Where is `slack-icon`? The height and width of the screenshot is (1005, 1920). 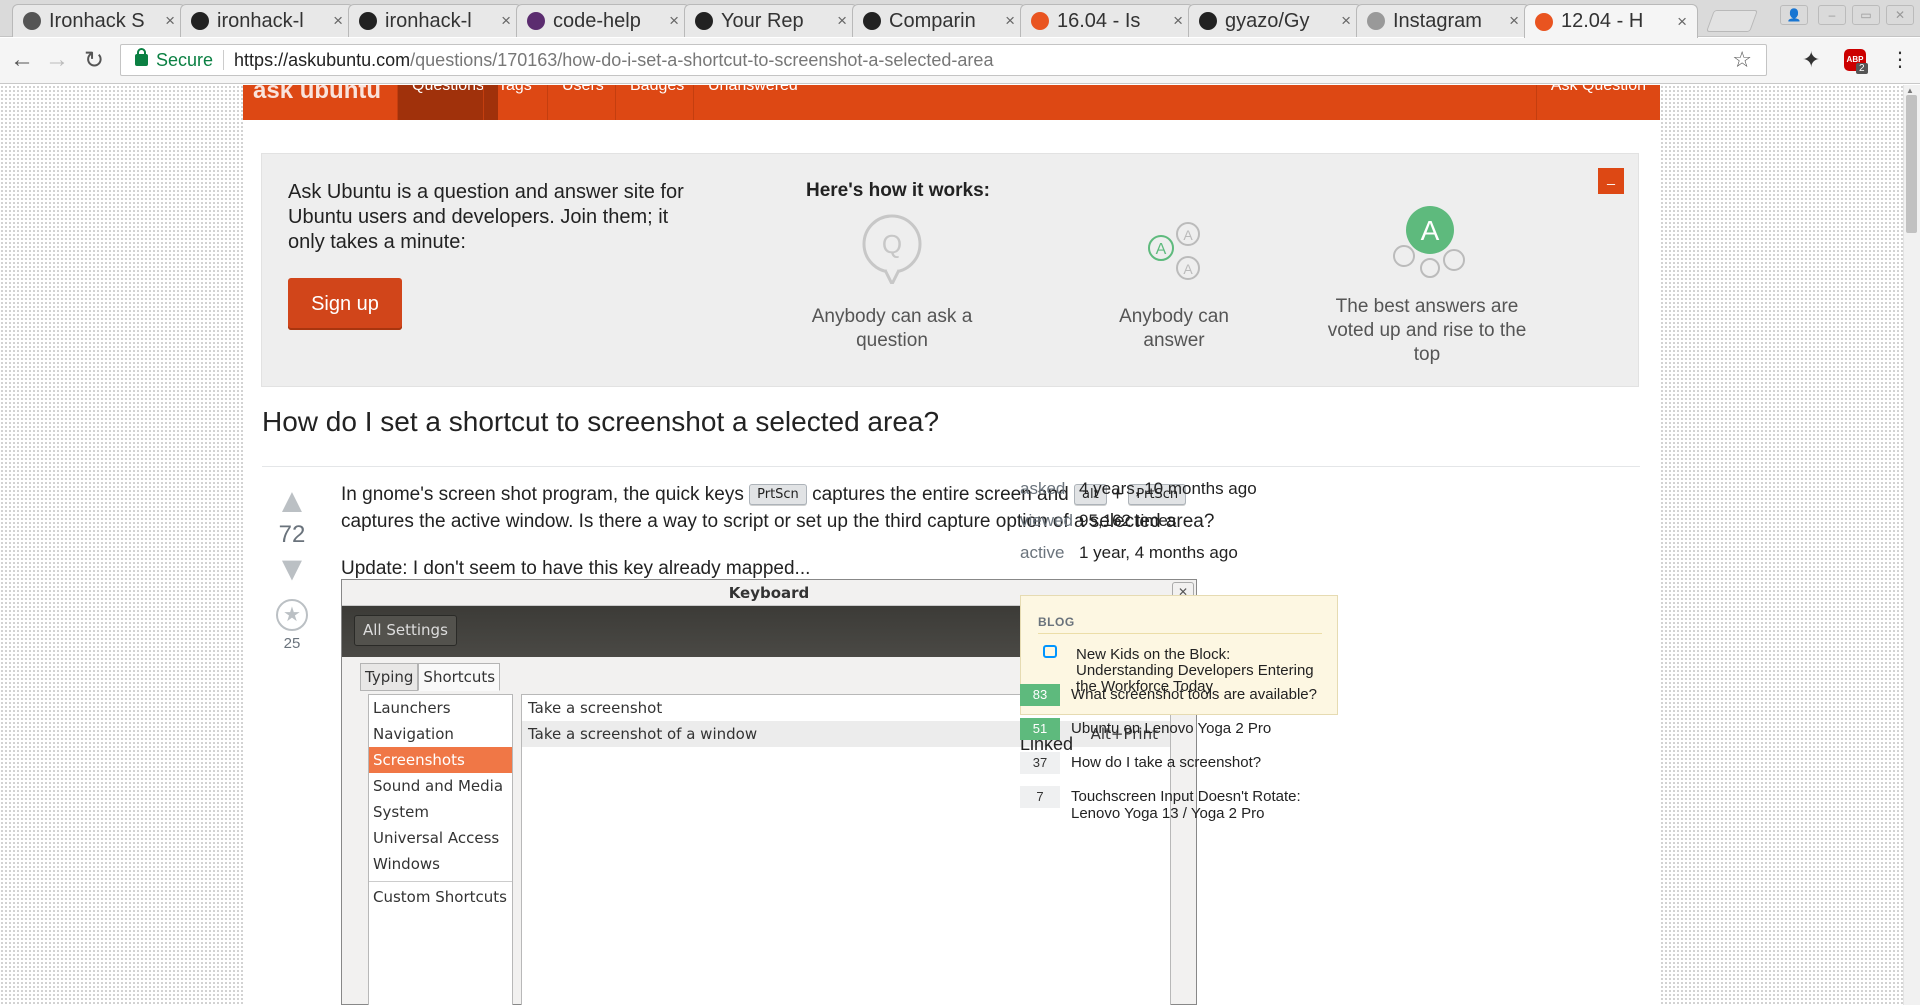
slack-icon is located at coordinates (536, 21).